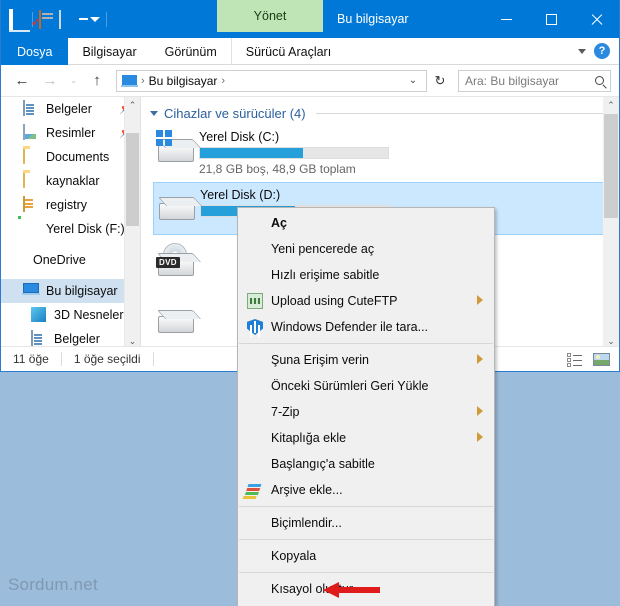 Image resolution: width=620 pixels, height=606 pixels. Describe the element at coordinates (366, 223) in the screenshot. I see `context-menu-item: Aç` at that location.